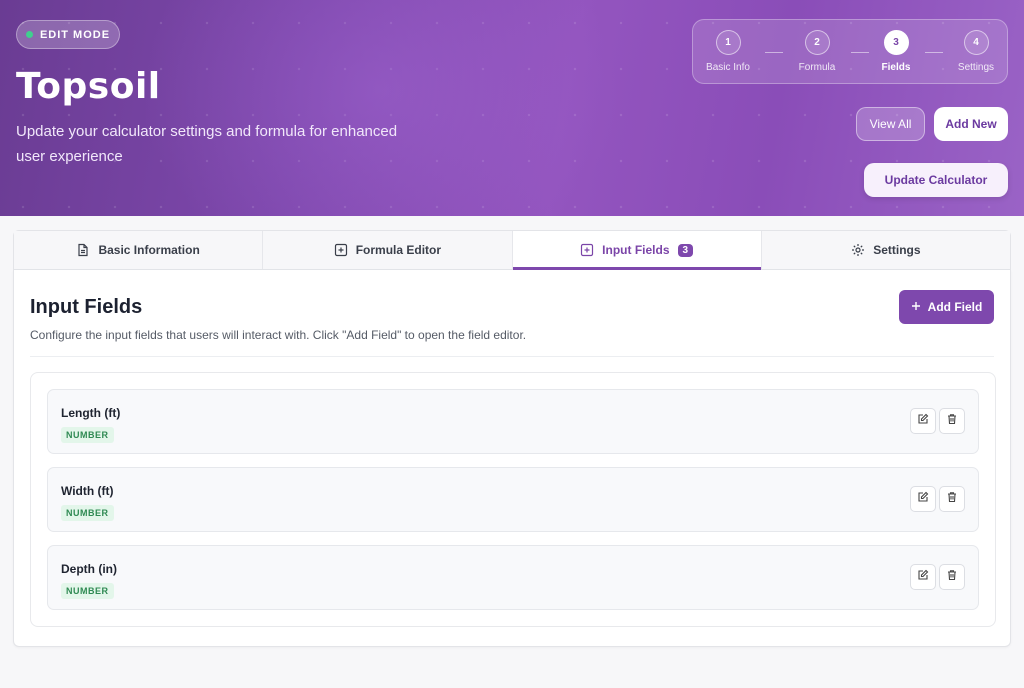 This screenshot has width=1024, height=688. I want to click on step-fields: 3 Fields, so click(896, 51).